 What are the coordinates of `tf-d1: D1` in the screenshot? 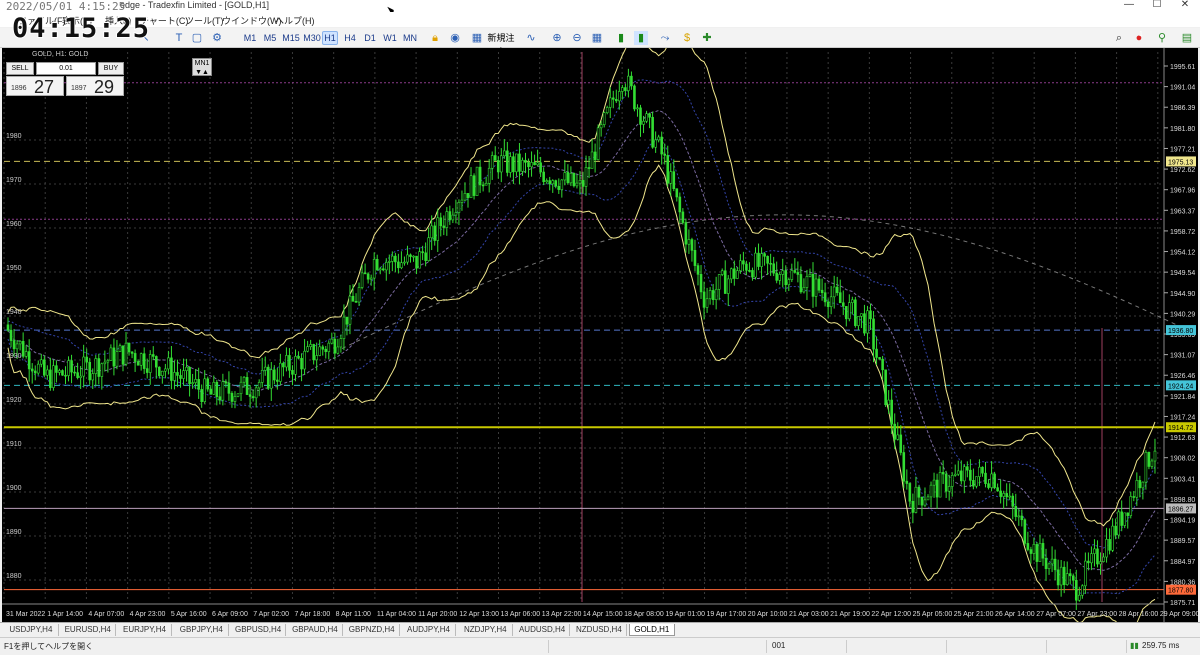 It's located at (370, 38).